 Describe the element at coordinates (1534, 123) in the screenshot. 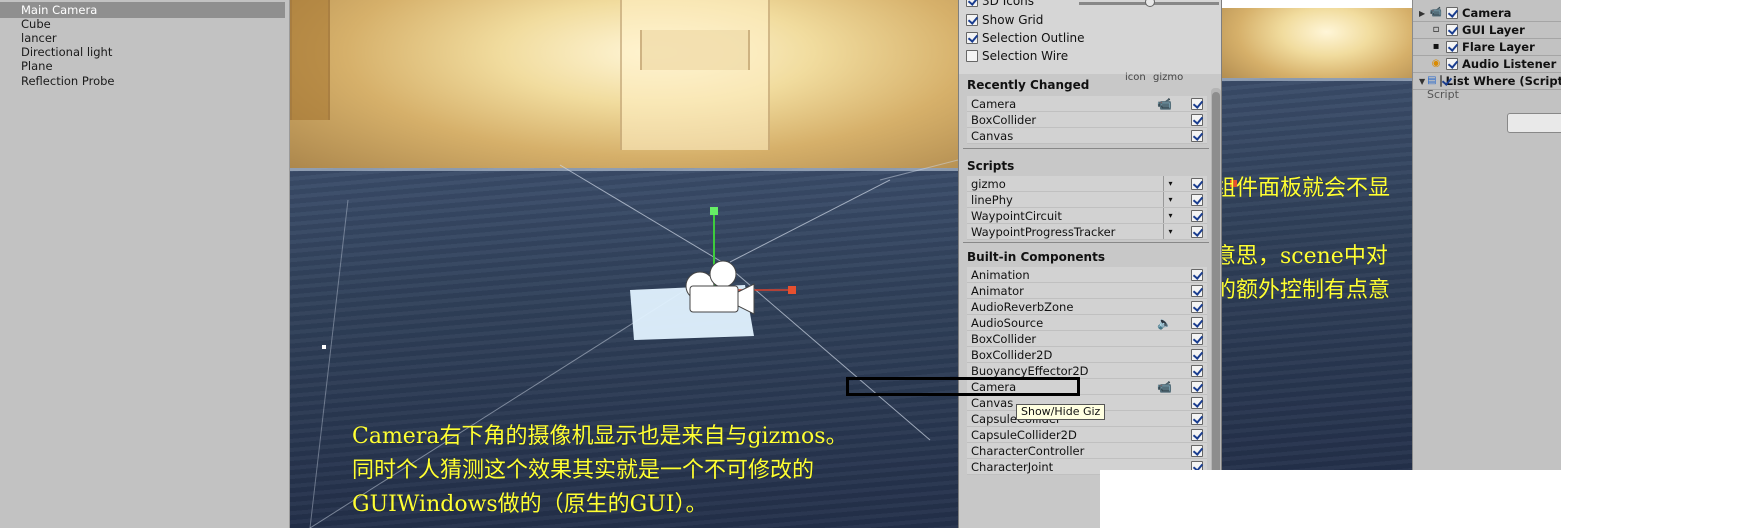

I see `add-component-button` at that location.